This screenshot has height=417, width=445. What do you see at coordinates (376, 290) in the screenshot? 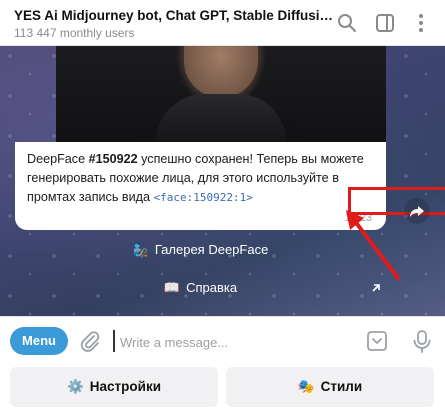
I see `external-link-arrow-icon` at bounding box center [376, 290].